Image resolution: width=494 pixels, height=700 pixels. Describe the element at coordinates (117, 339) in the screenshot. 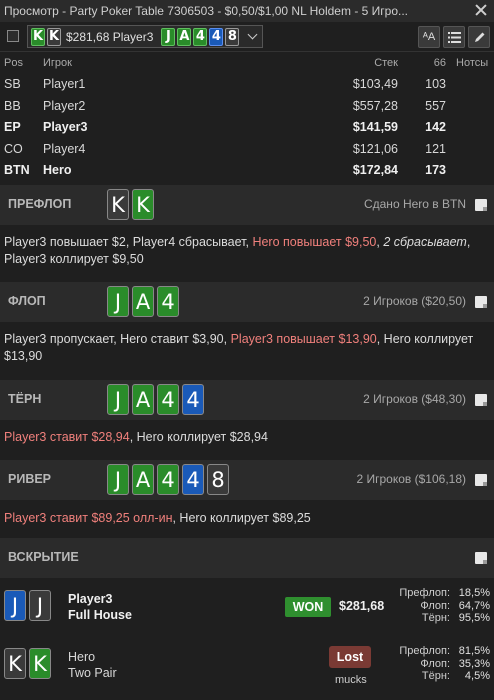

I see `action-text: Player3 пропускает, Hero ставит $3,90,` at that location.